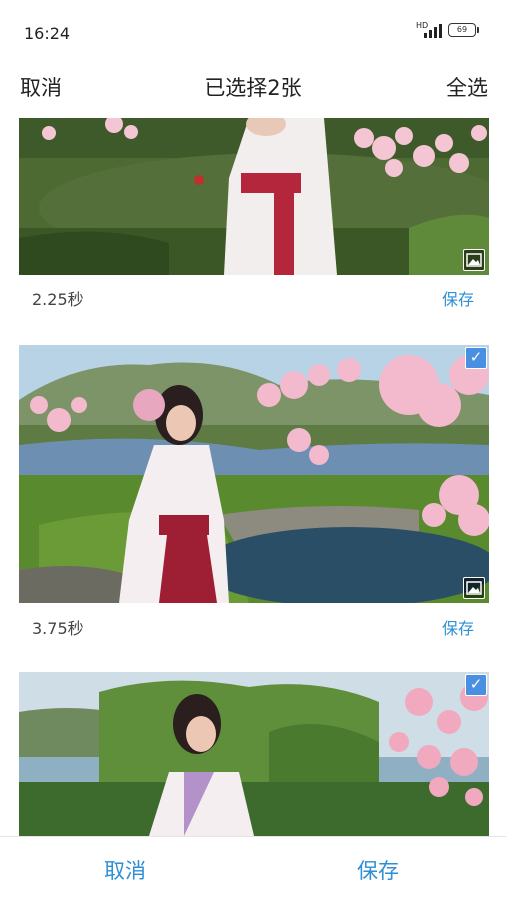  Describe the element at coordinates (253, 868) in the screenshot. I see `bottom-action-bar: 取消 保存` at that location.